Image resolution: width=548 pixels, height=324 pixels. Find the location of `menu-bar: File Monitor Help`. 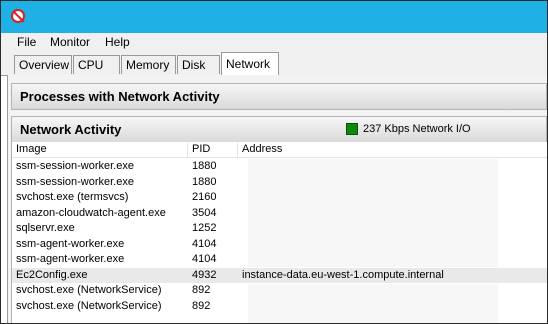

menu-bar: File Monitor Help is located at coordinates (274, 42).